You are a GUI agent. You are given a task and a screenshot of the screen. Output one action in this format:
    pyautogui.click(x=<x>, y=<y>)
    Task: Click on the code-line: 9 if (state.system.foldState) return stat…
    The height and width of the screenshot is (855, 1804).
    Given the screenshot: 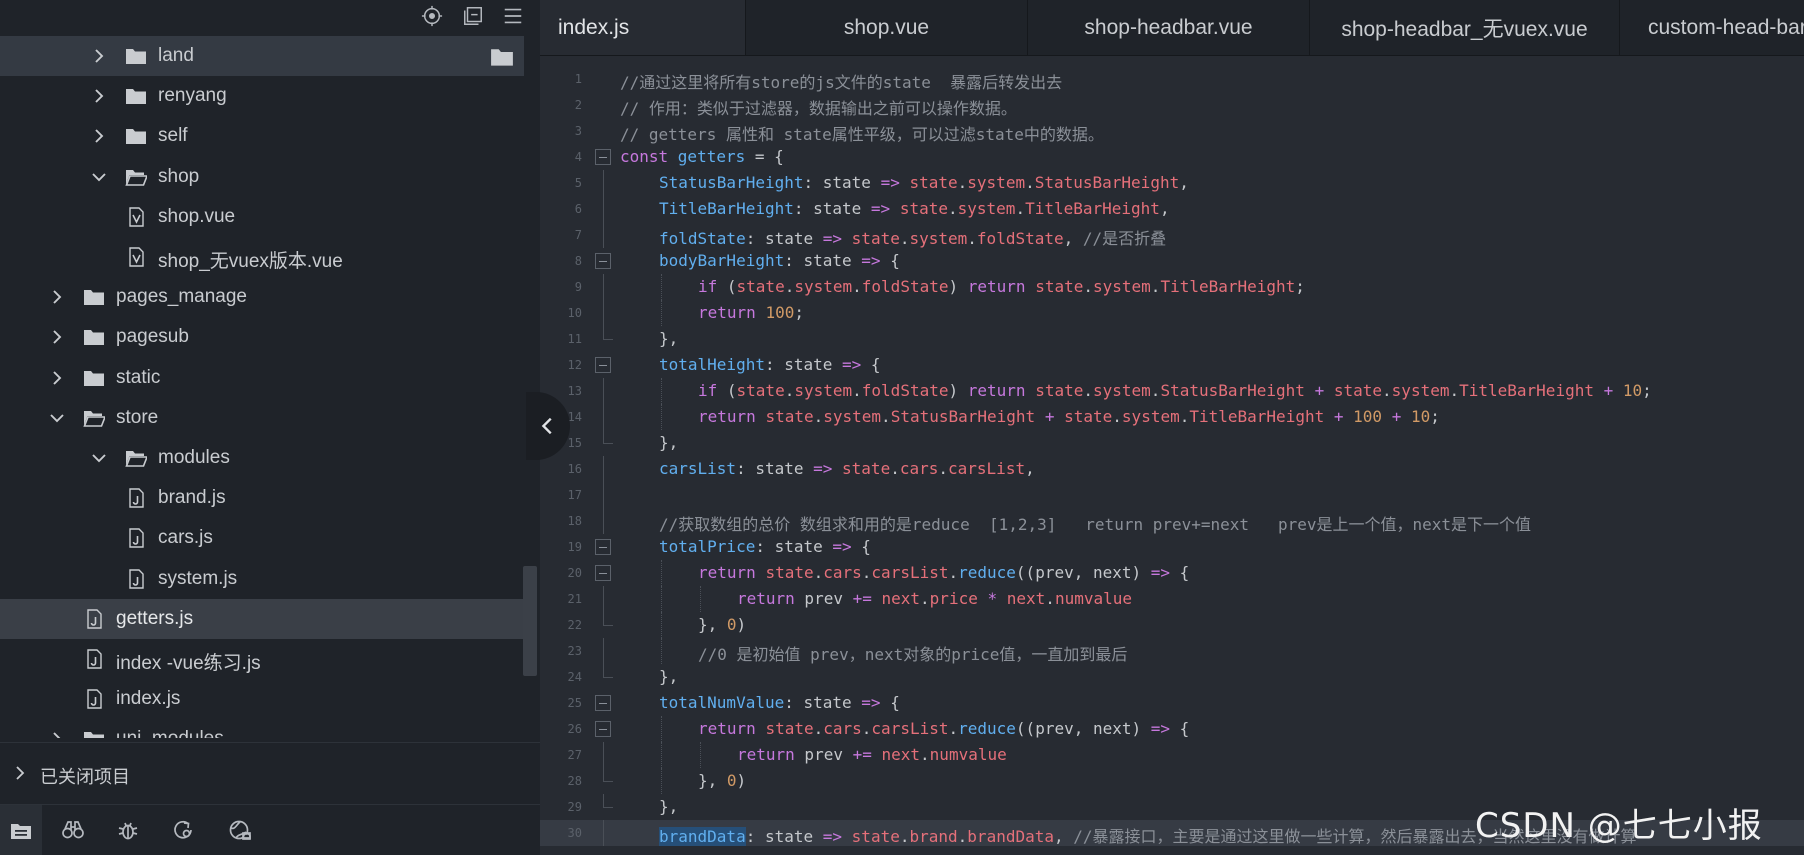 What is the action you would take?
    pyautogui.click(x=1172, y=287)
    